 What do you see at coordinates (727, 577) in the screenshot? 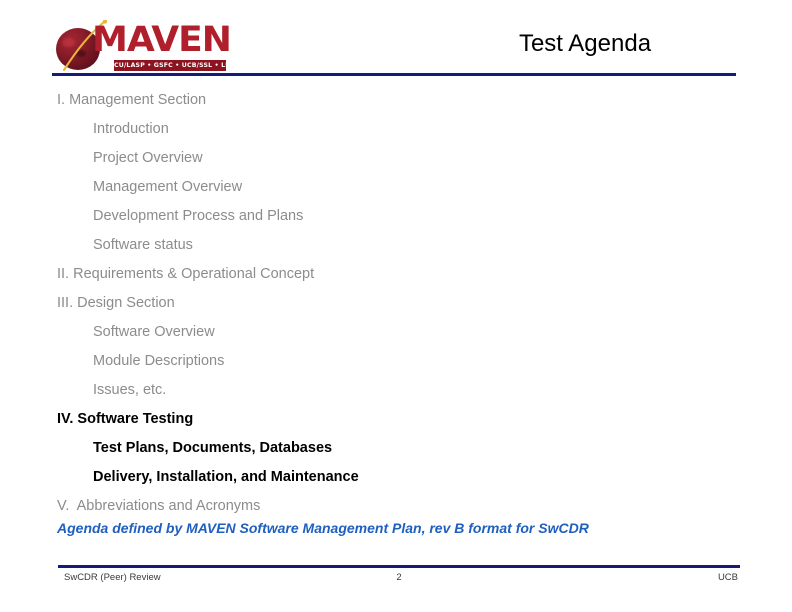
I see `footer-org-label: UCB` at bounding box center [727, 577].